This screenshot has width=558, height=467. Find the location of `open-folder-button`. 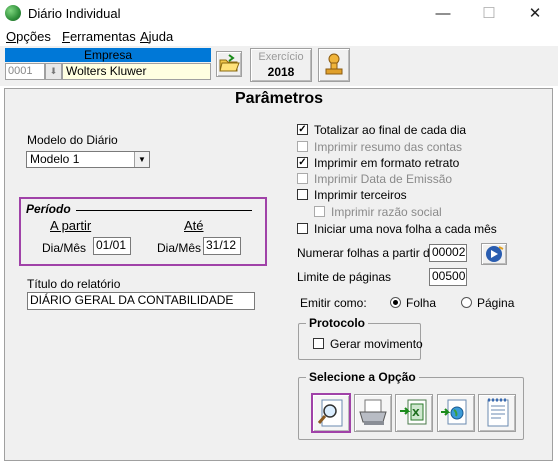

open-folder-button is located at coordinates (229, 64).